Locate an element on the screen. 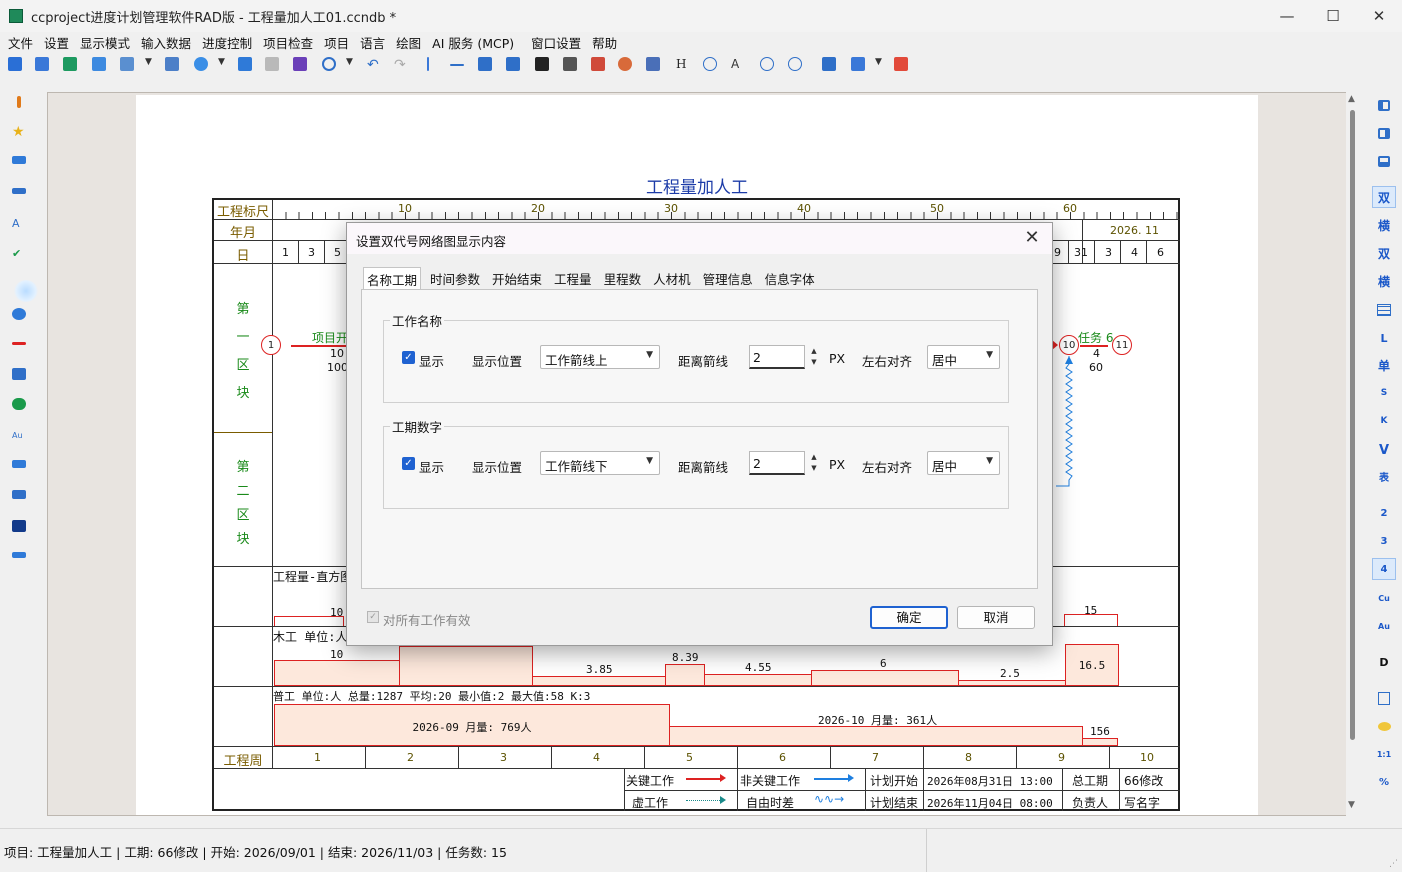 Image resolution: width=1402 pixels, height=872 pixels. duration-distance-input: 2 is located at coordinates (777, 463).